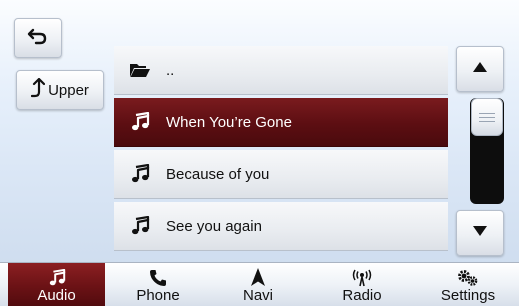  What do you see at coordinates (229, 122) in the screenshot?
I see `list-item-label: When You’re Gone` at bounding box center [229, 122].